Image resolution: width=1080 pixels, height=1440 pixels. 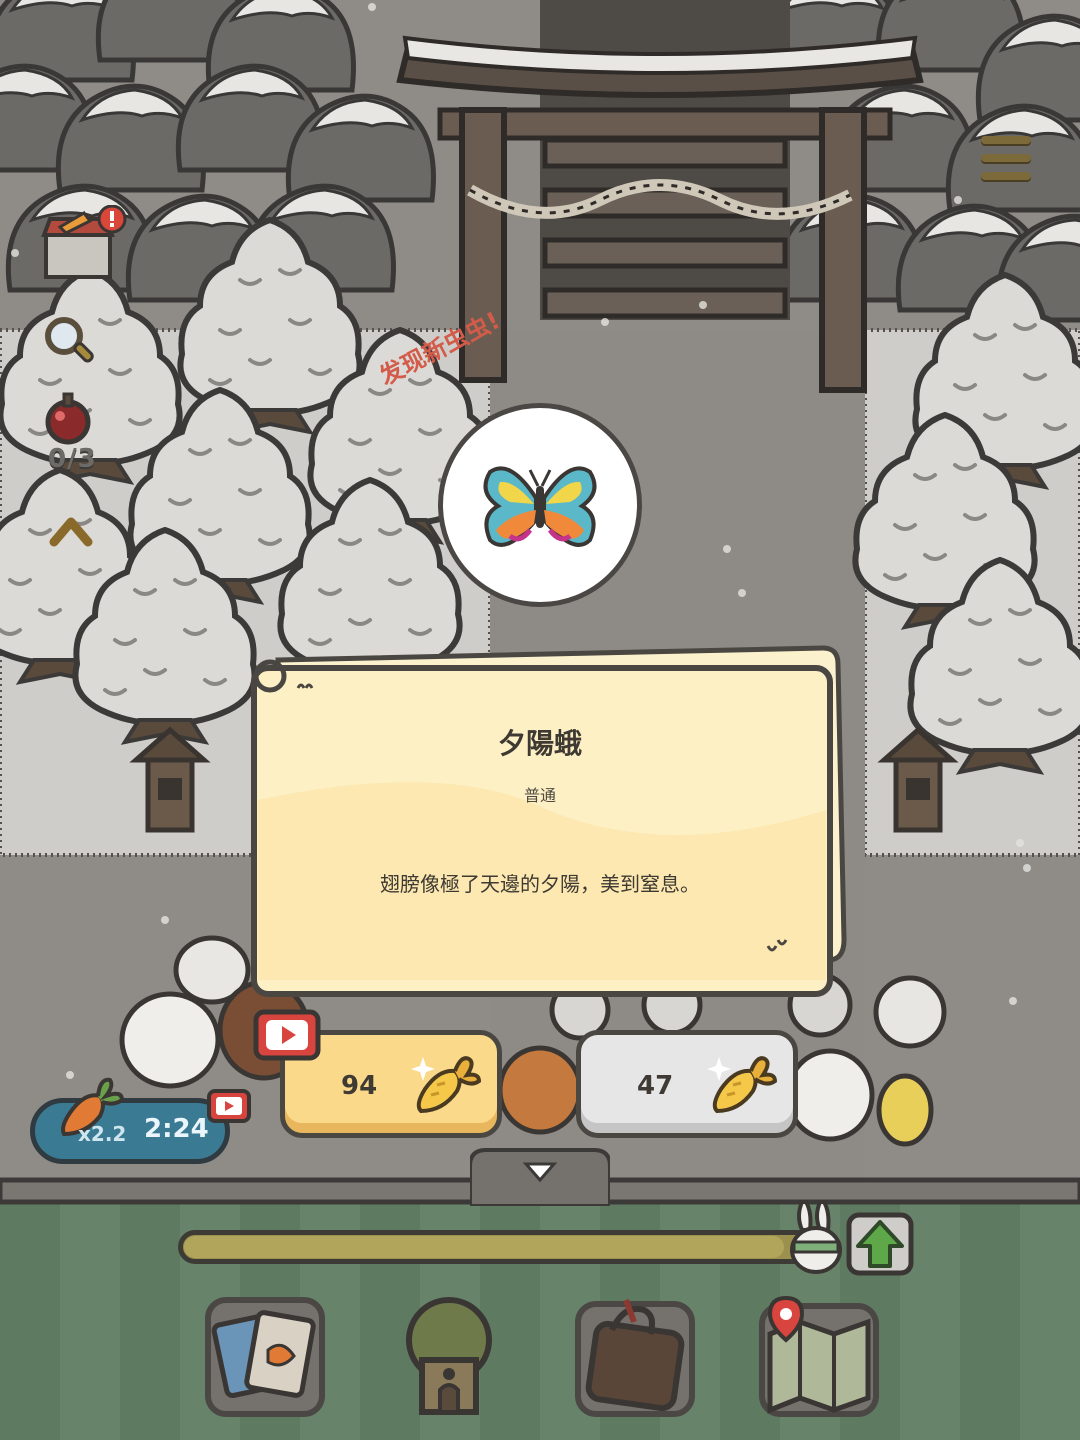 I want to click on bug-info-card, so click(x=548, y=820).